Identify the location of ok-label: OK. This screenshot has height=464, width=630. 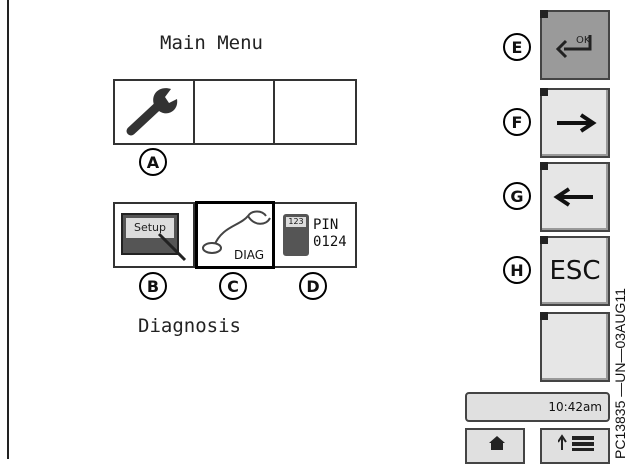
(583, 40).